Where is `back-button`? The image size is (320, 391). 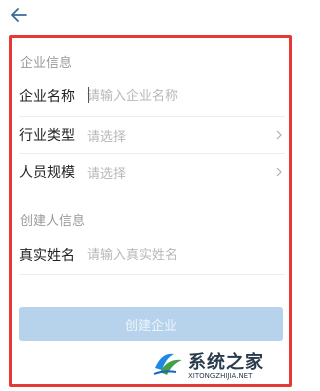 back-button is located at coordinates (19, 15).